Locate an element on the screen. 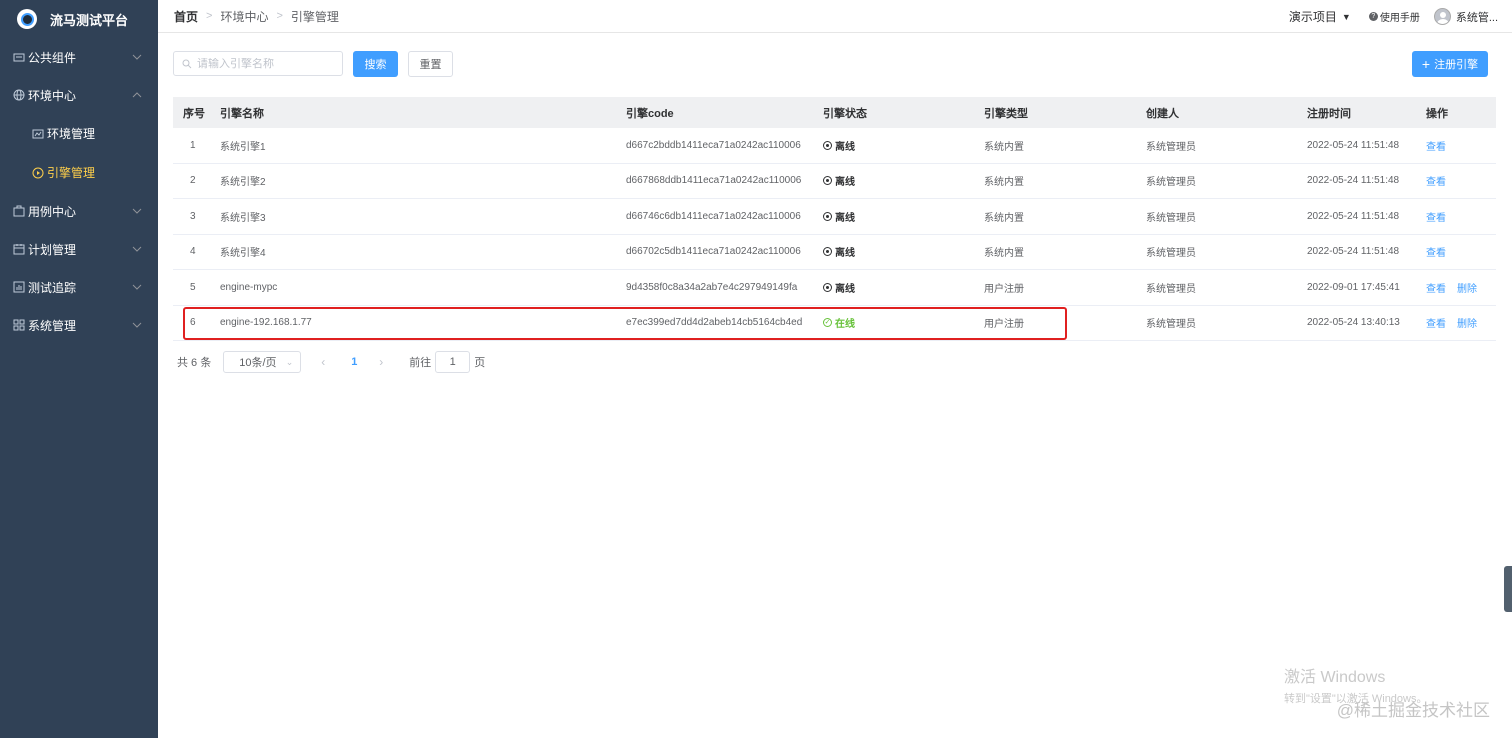  chart-icon is located at coordinates (19, 287).